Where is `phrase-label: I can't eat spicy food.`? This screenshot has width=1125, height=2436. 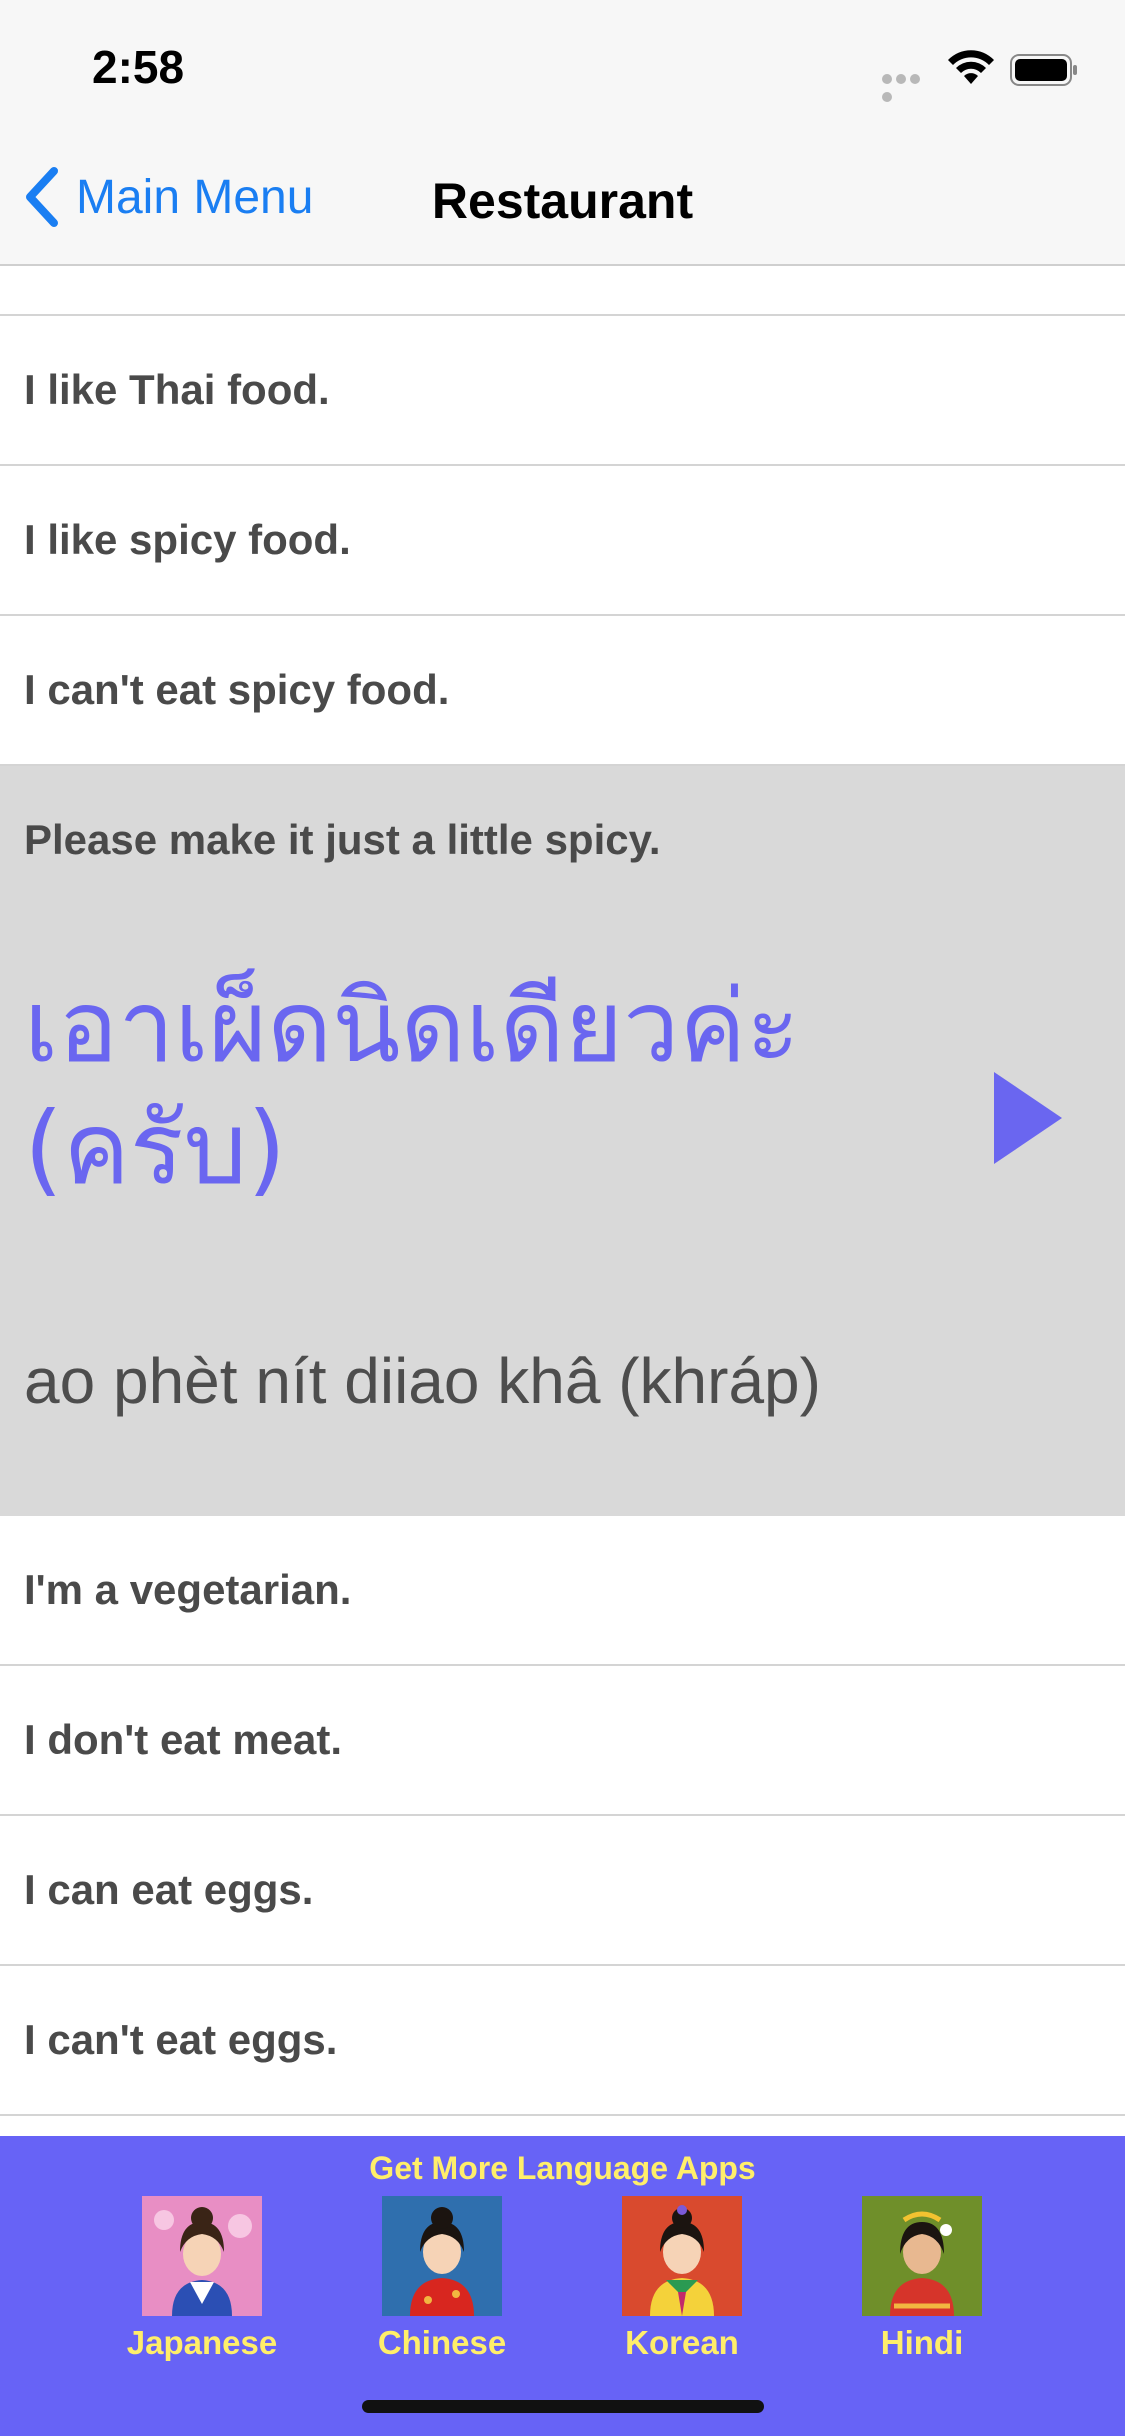
phrase-label: I can't eat spicy food. is located at coordinates (237, 689).